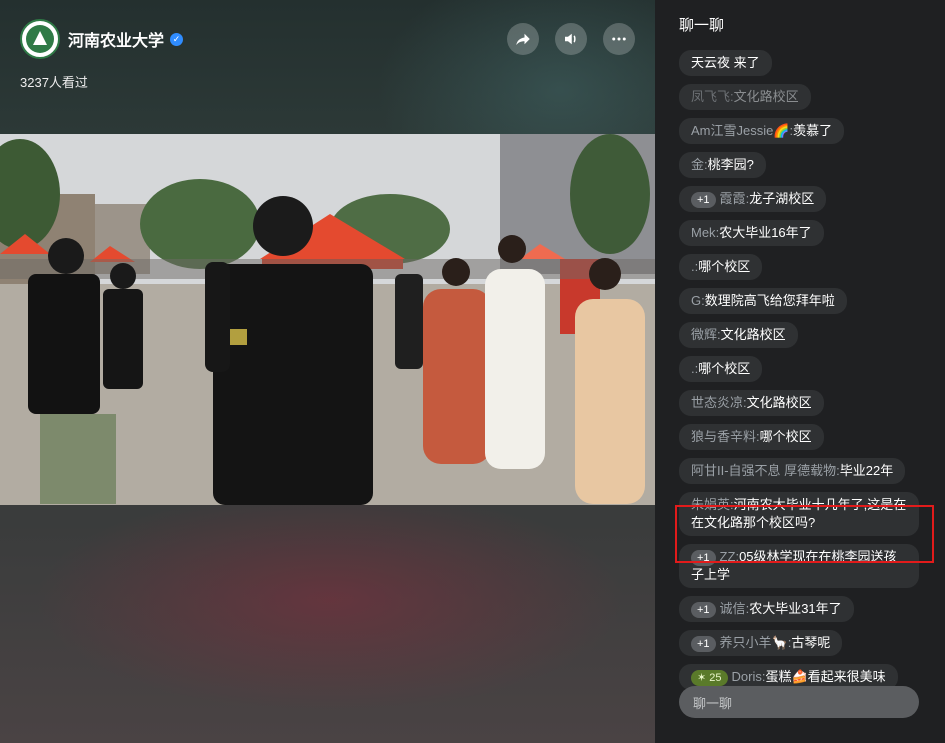  I want to click on logo-emblem, so click(40, 39).